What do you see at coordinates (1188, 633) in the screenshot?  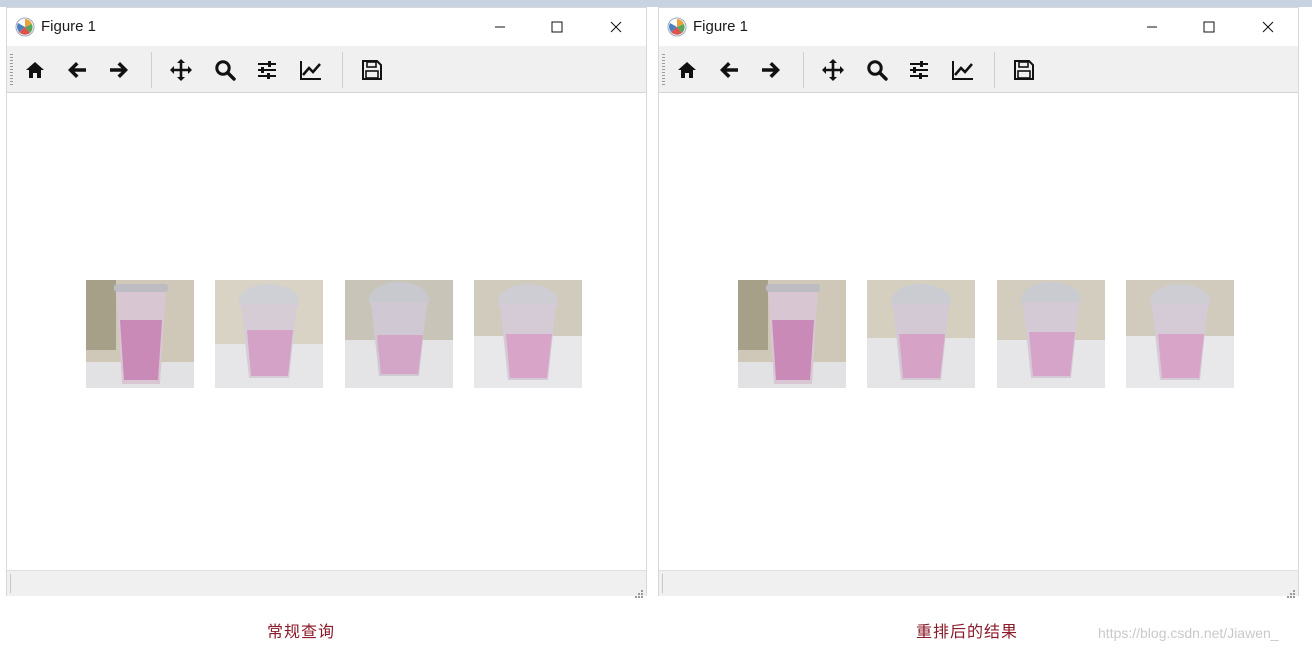 I see `watermark: https://blog.csdn.net/Jiawen_` at bounding box center [1188, 633].